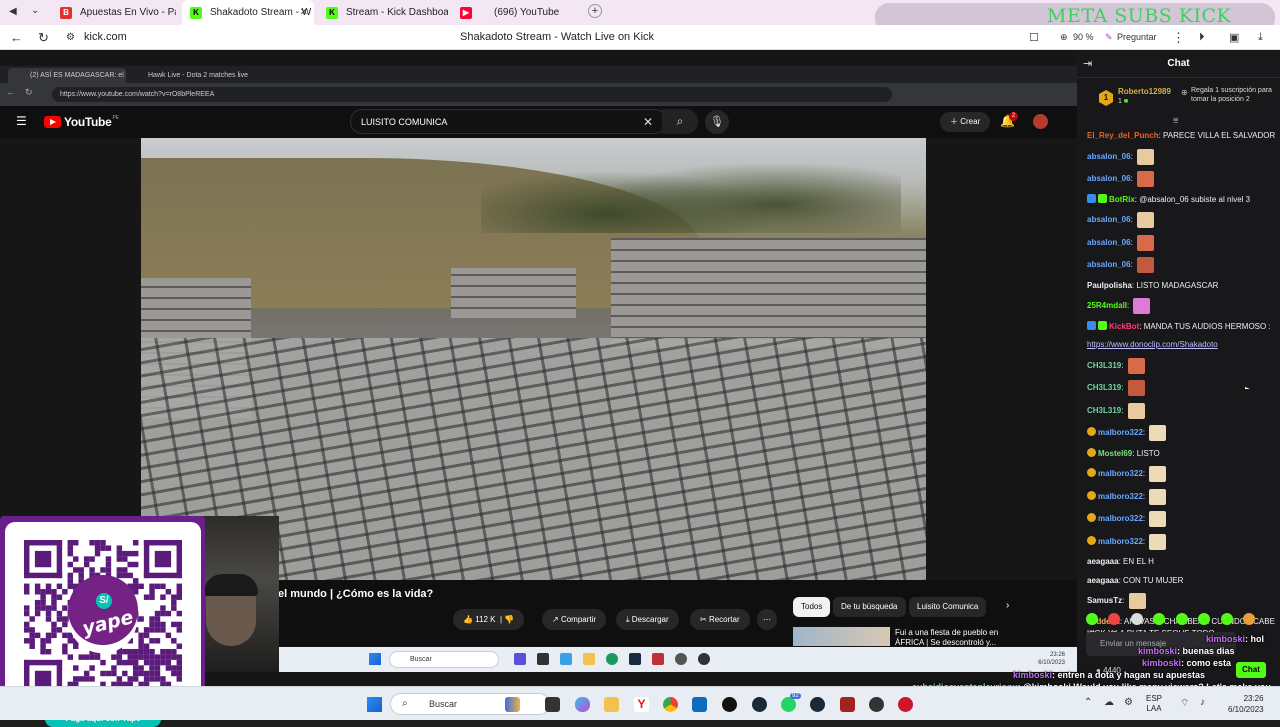 This screenshot has width=1280, height=727. I want to click on new-tab-button: +, so click(595, 11).